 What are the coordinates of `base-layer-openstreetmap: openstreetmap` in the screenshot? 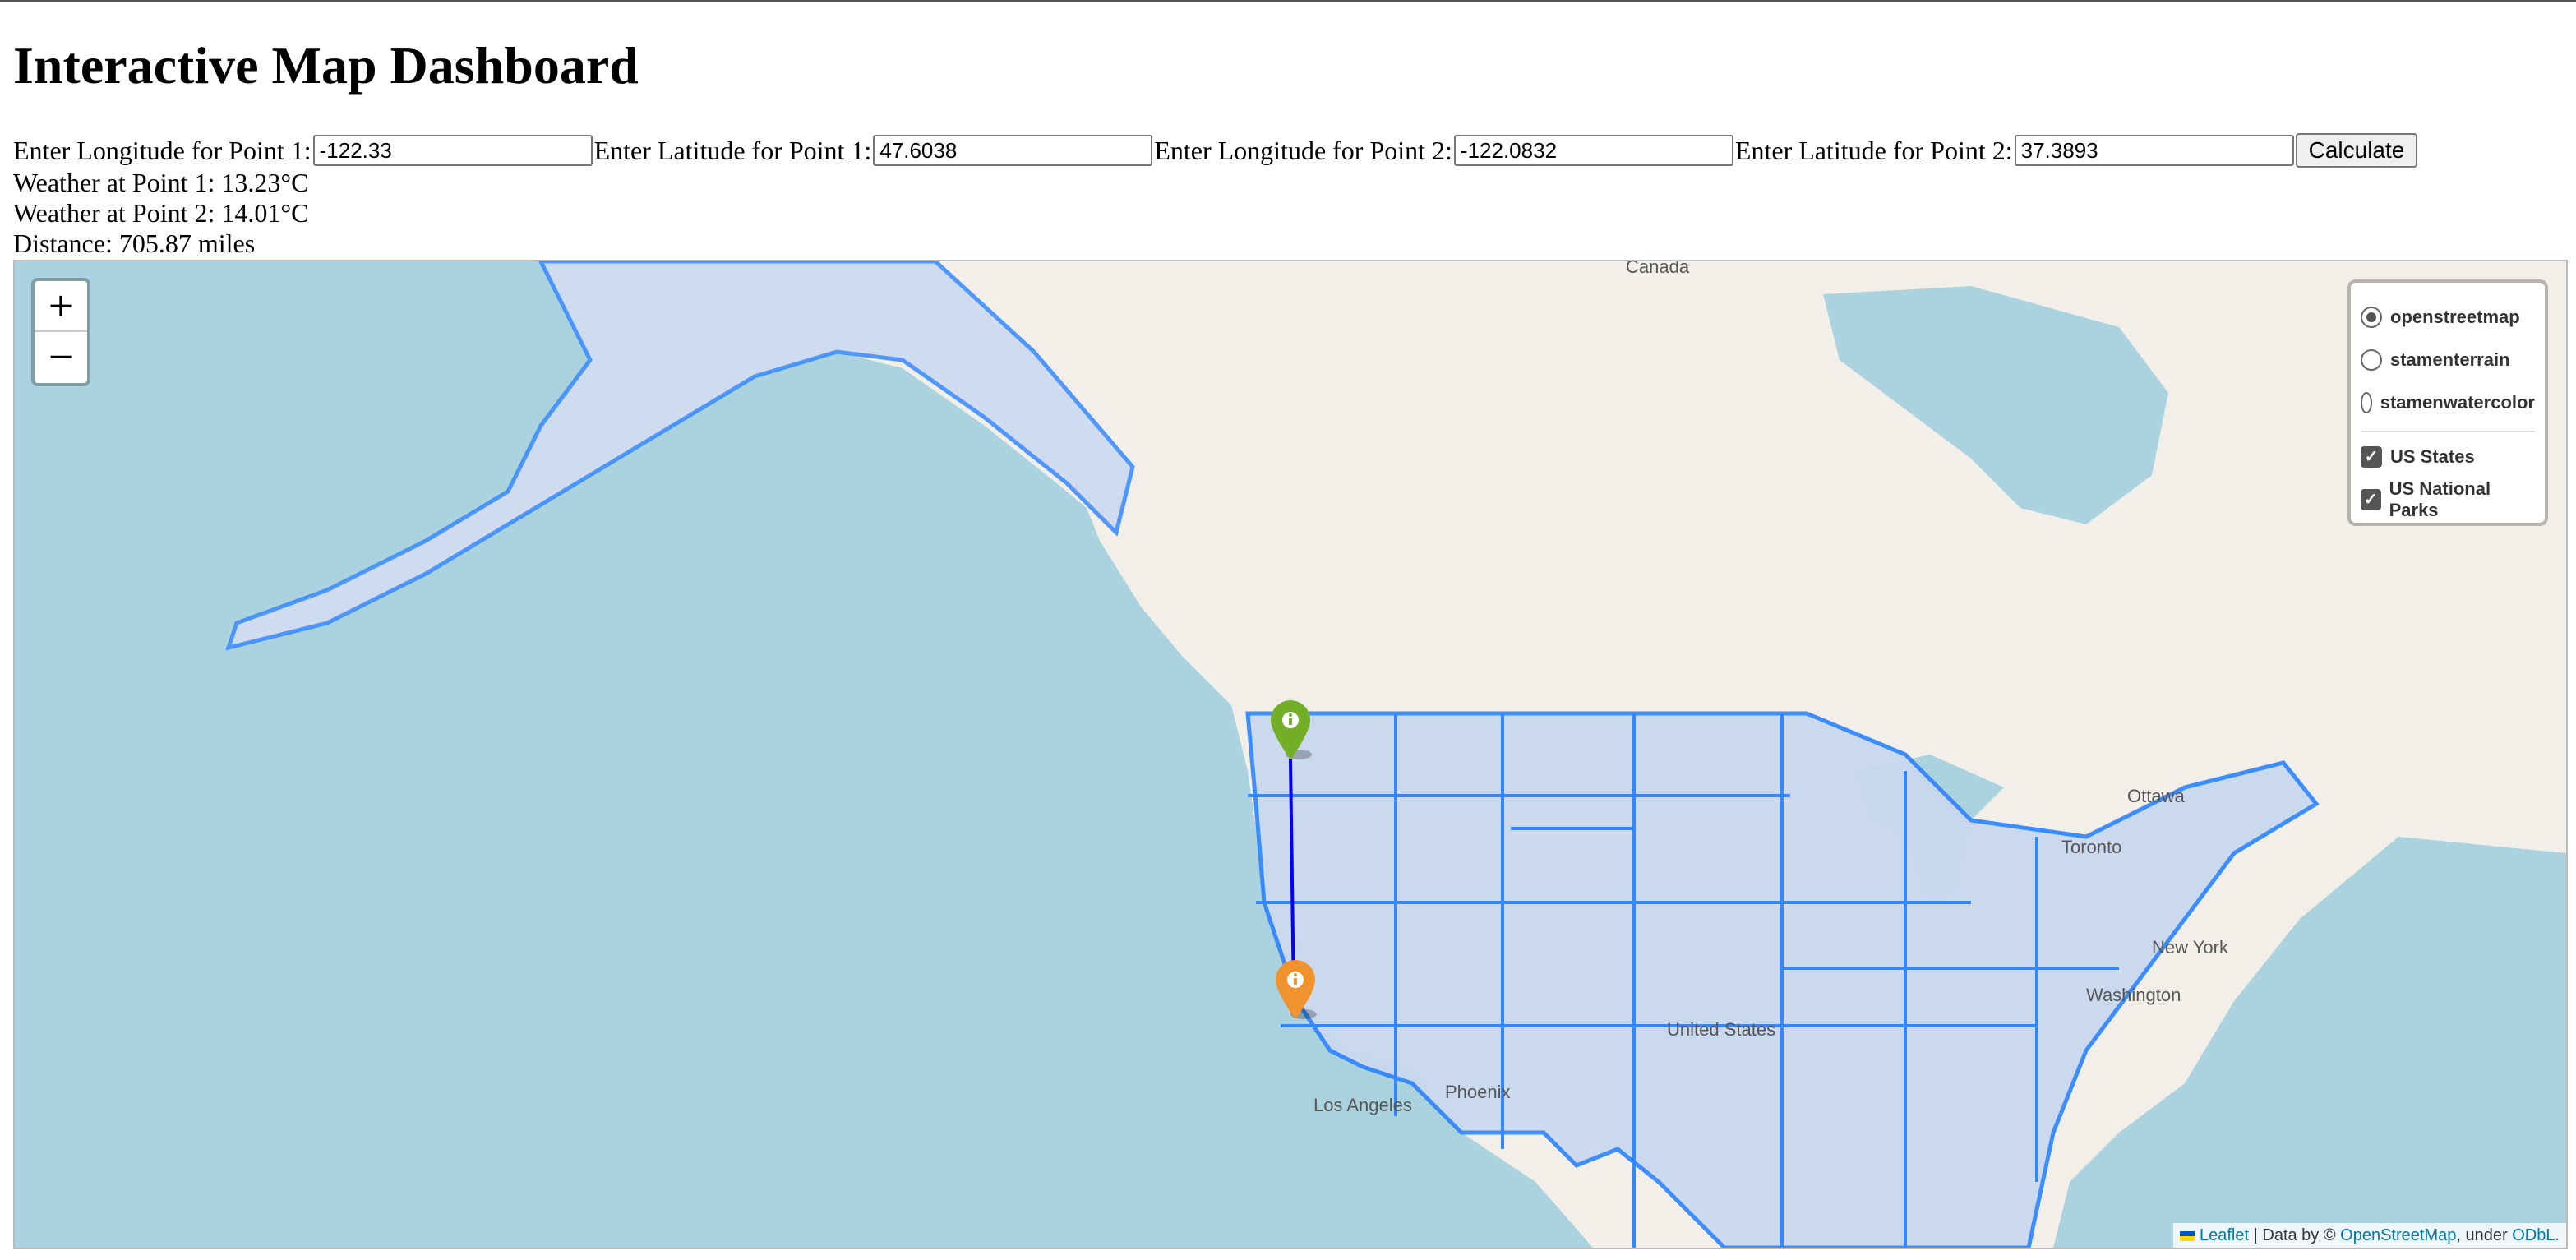 It's located at (2448, 317).